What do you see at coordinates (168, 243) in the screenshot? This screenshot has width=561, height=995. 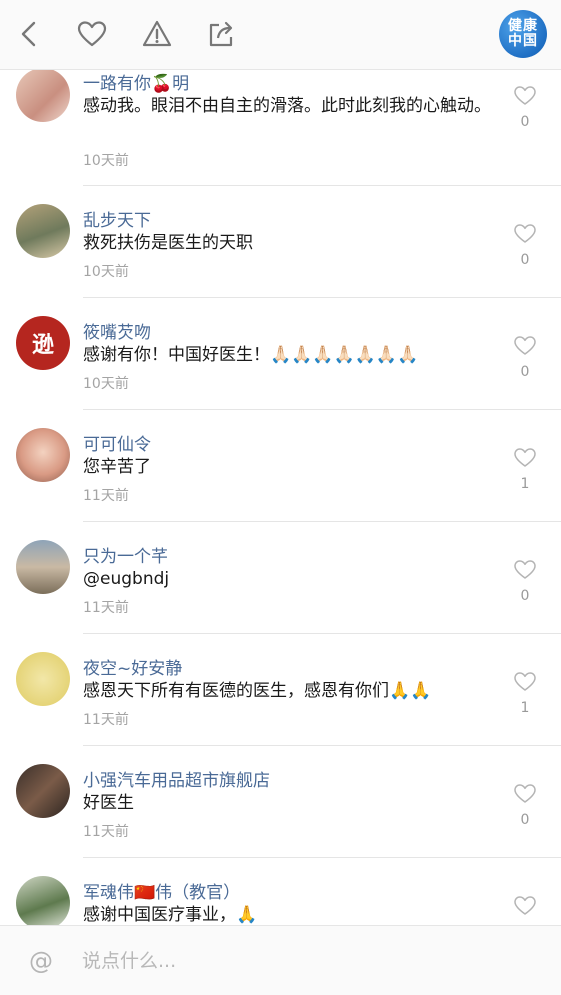 I see `comment-text: 救死扶伤是医生的天职` at bounding box center [168, 243].